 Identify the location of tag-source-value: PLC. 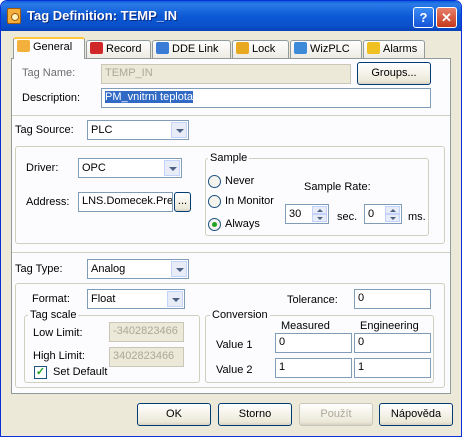
(102, 130).